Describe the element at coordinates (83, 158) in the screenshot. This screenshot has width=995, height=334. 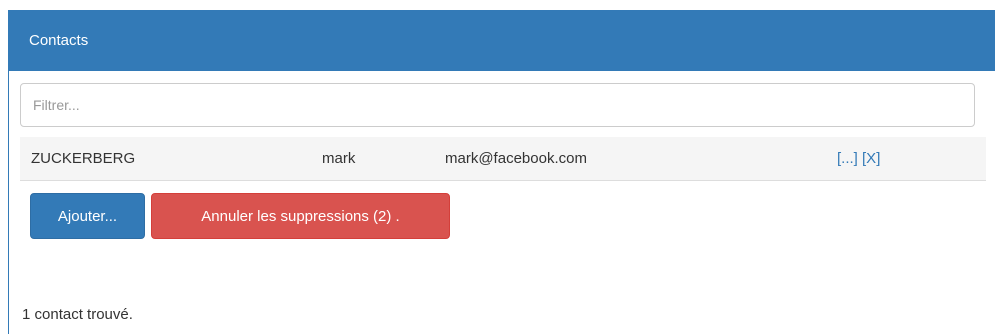
I see `contact-last-name: ZUCKERBERG` at that location.